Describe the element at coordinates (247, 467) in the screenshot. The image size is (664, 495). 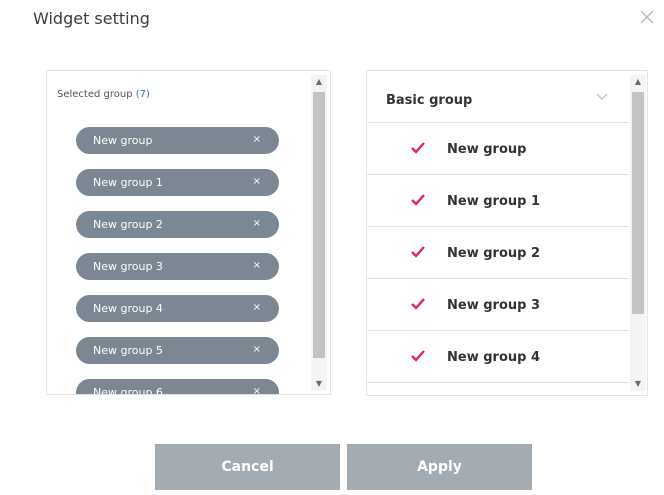
I see `cancel-button: Cancel` at that location.